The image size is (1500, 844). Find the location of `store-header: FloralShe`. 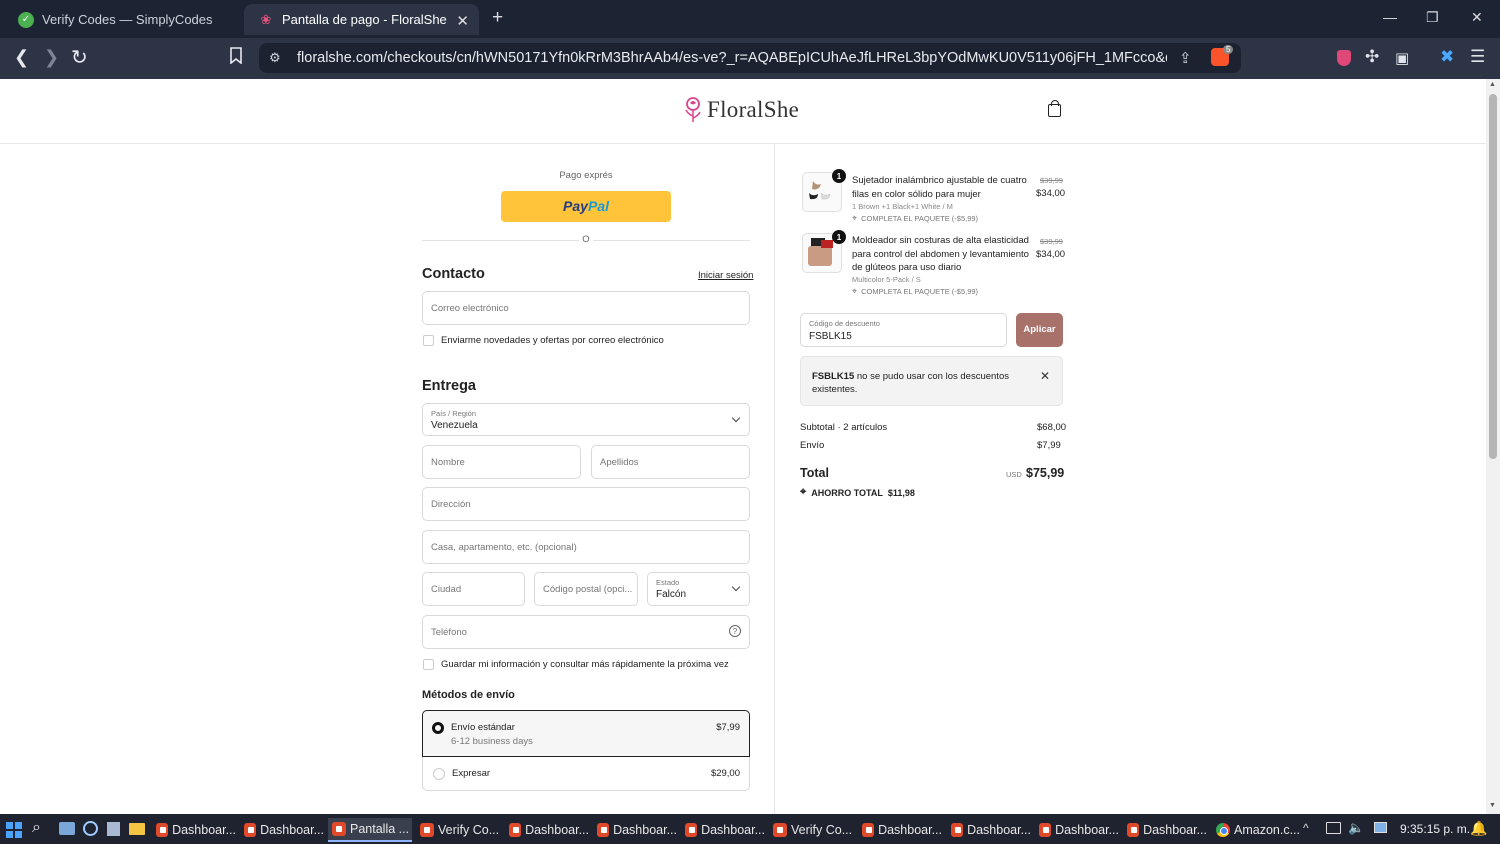

store-header: FloralShe is located at coordinates (743, 111).